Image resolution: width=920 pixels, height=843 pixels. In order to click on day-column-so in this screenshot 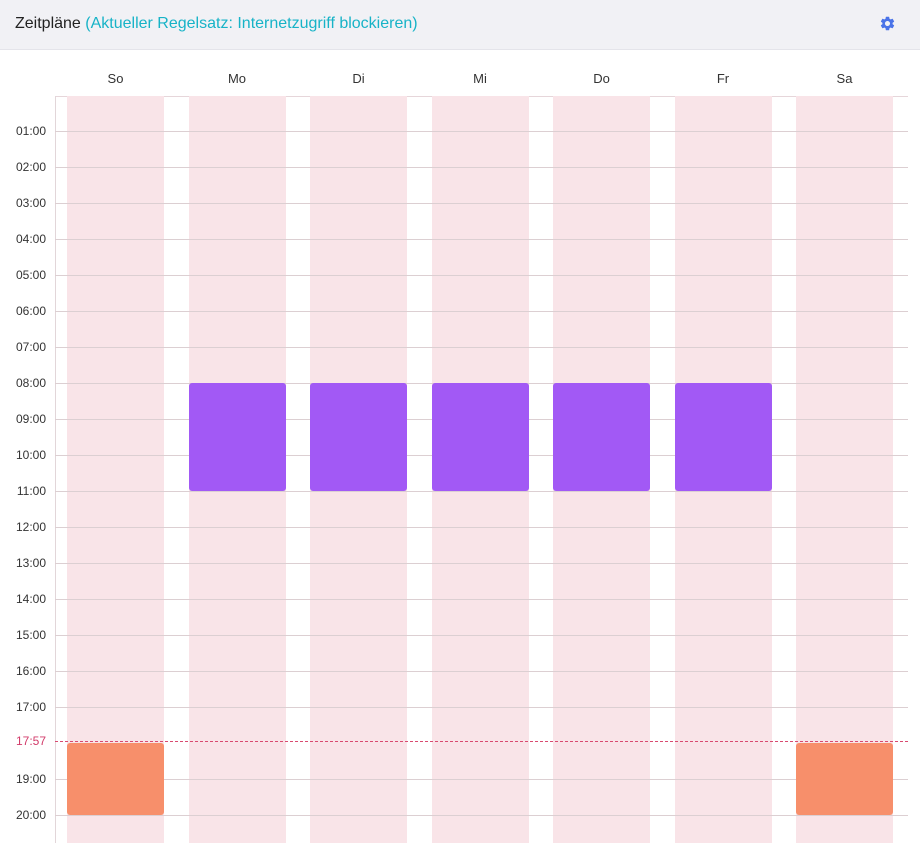, I will do `click(115, 469)`.